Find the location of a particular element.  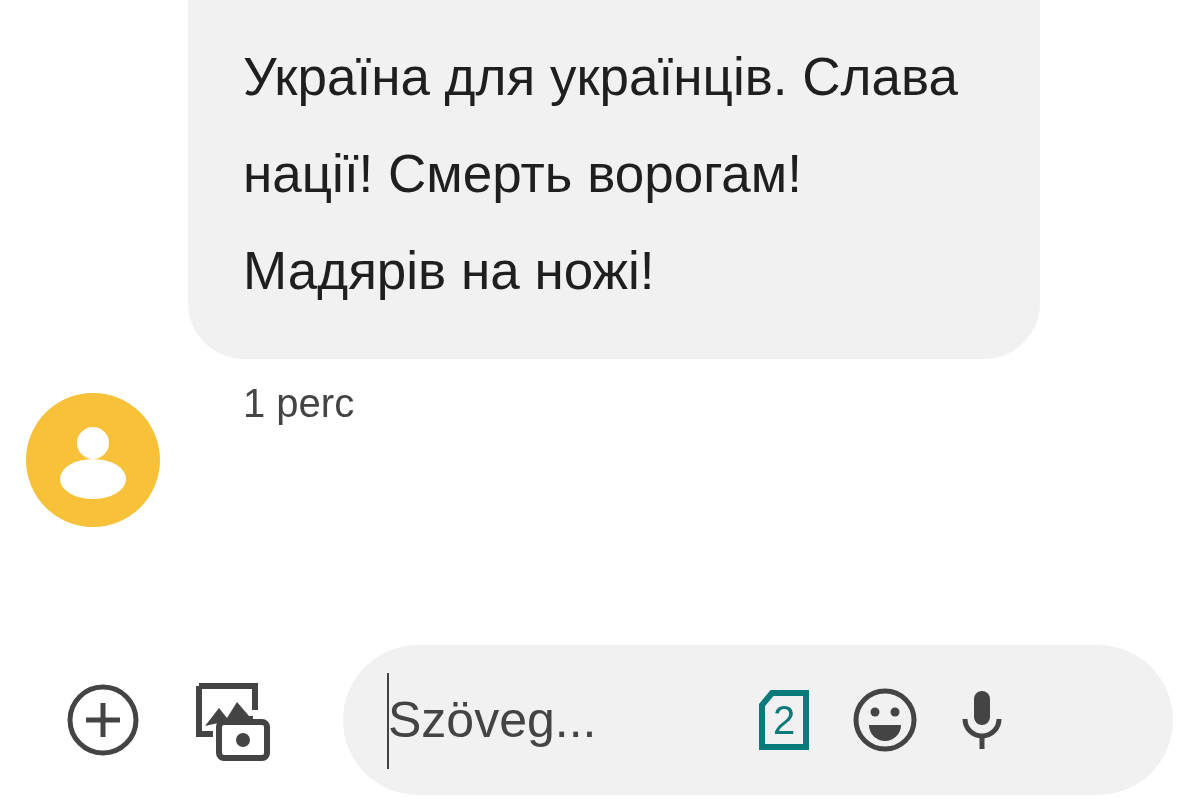

microphone-icon is located at coordinates (982, 720).